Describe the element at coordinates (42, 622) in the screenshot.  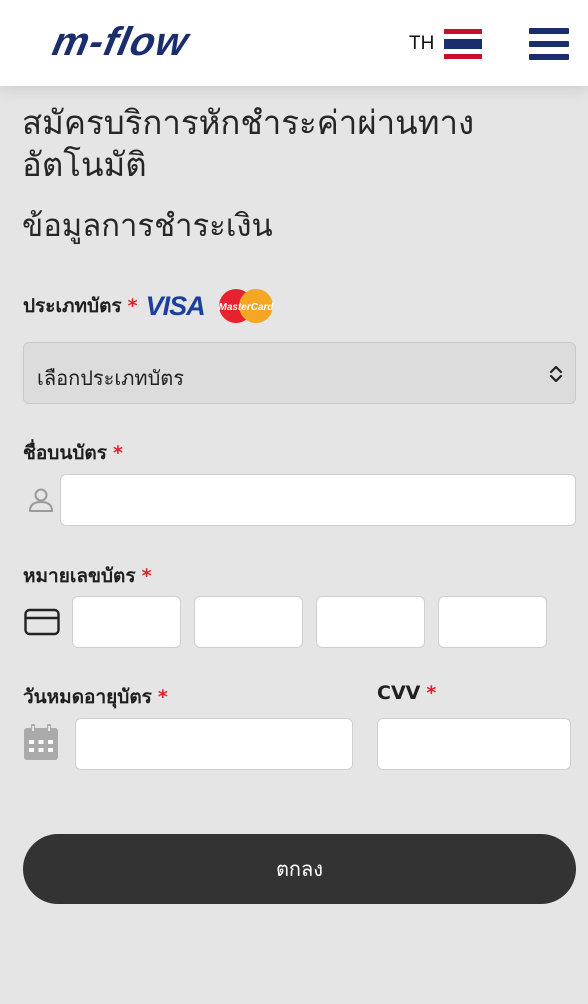
I see `credit-card-icon` at that location.